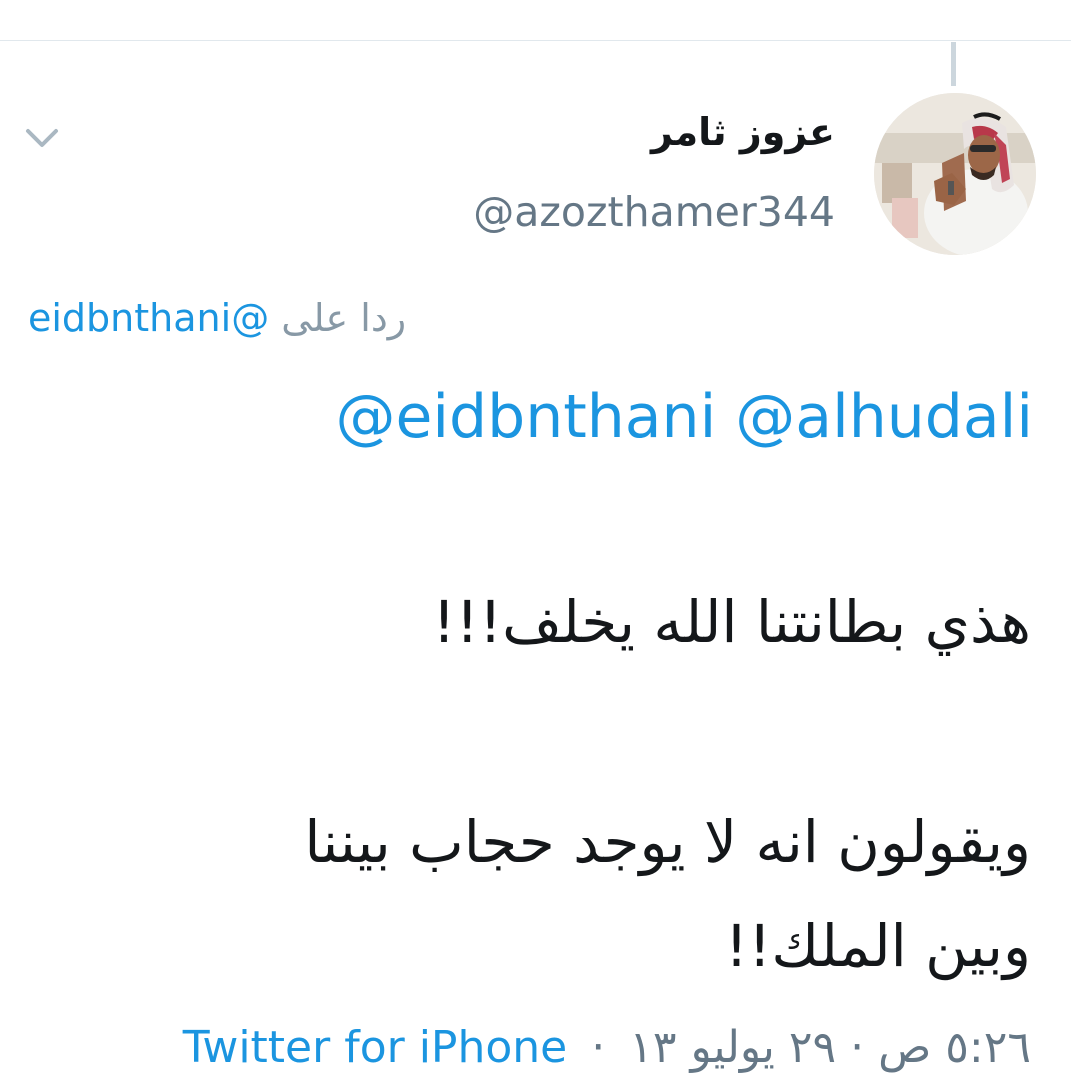 This screenshot has height=1081, width=1071. I want to click on author-display-name: عزوز ثامر, so click(743, 132).